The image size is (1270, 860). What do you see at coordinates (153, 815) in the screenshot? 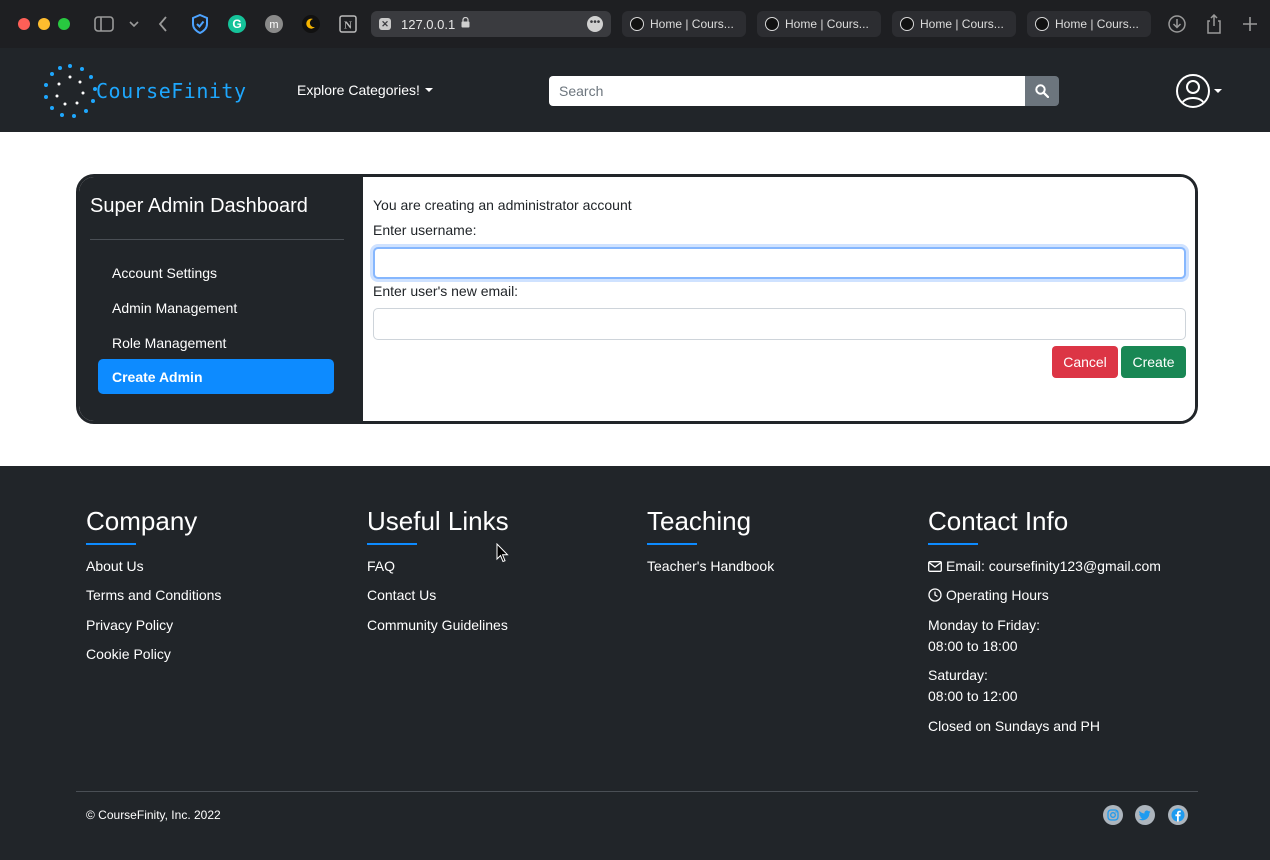
I see `copyright-text: © CourseFinity, Inc. 2022` at bounding box center [153, 815].